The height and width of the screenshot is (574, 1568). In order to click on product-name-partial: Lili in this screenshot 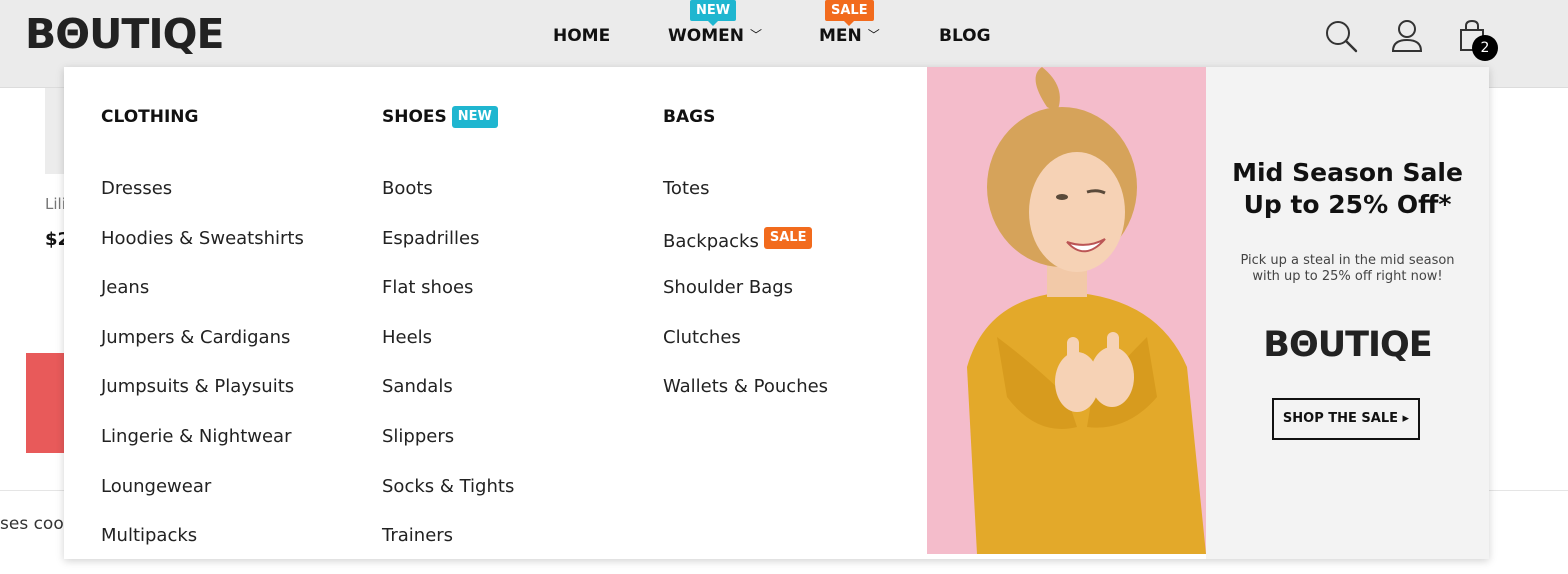, I will do `click(55, 204)`.